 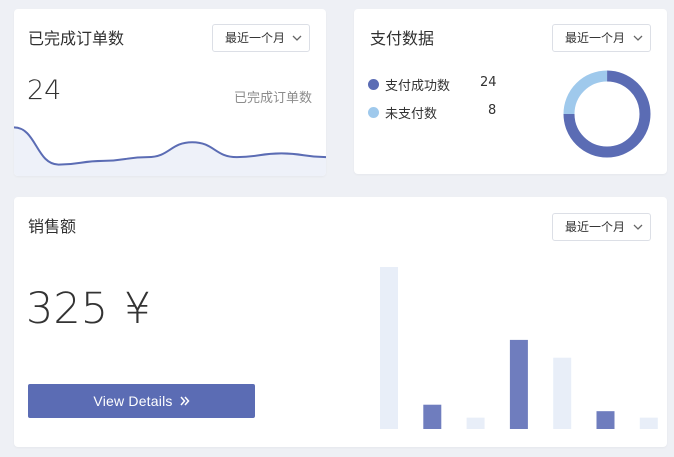 I want to click on payments-legend-unpaid: 未支付数 8, so click(x=438, y=112).